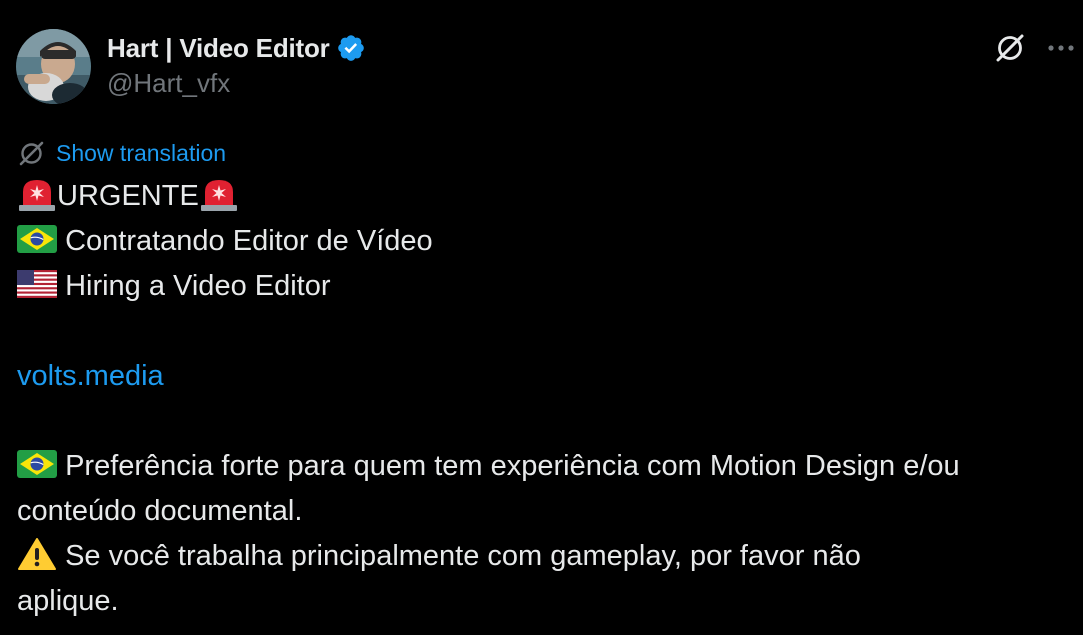 This screenshot has height=635, width=1083. I want to click on tweet-line-en-hiring: Hiring a Video Editor, so click(174, 286).